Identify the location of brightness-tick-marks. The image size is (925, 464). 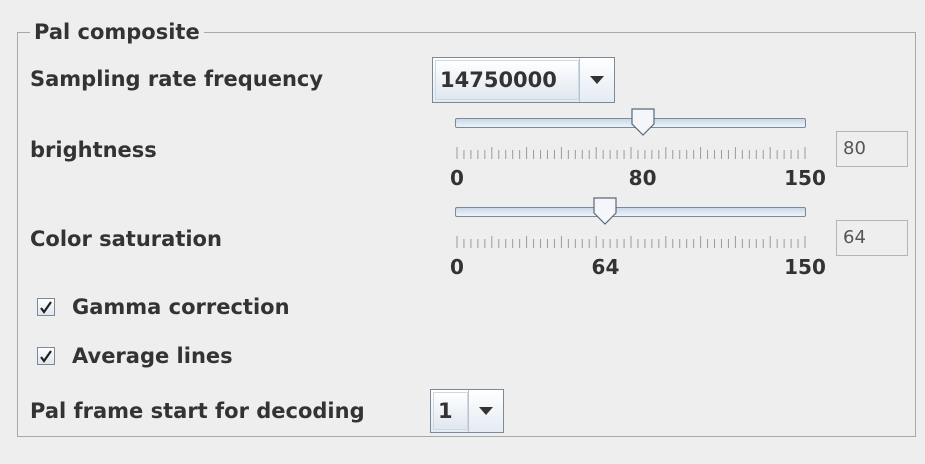
(631, 153).